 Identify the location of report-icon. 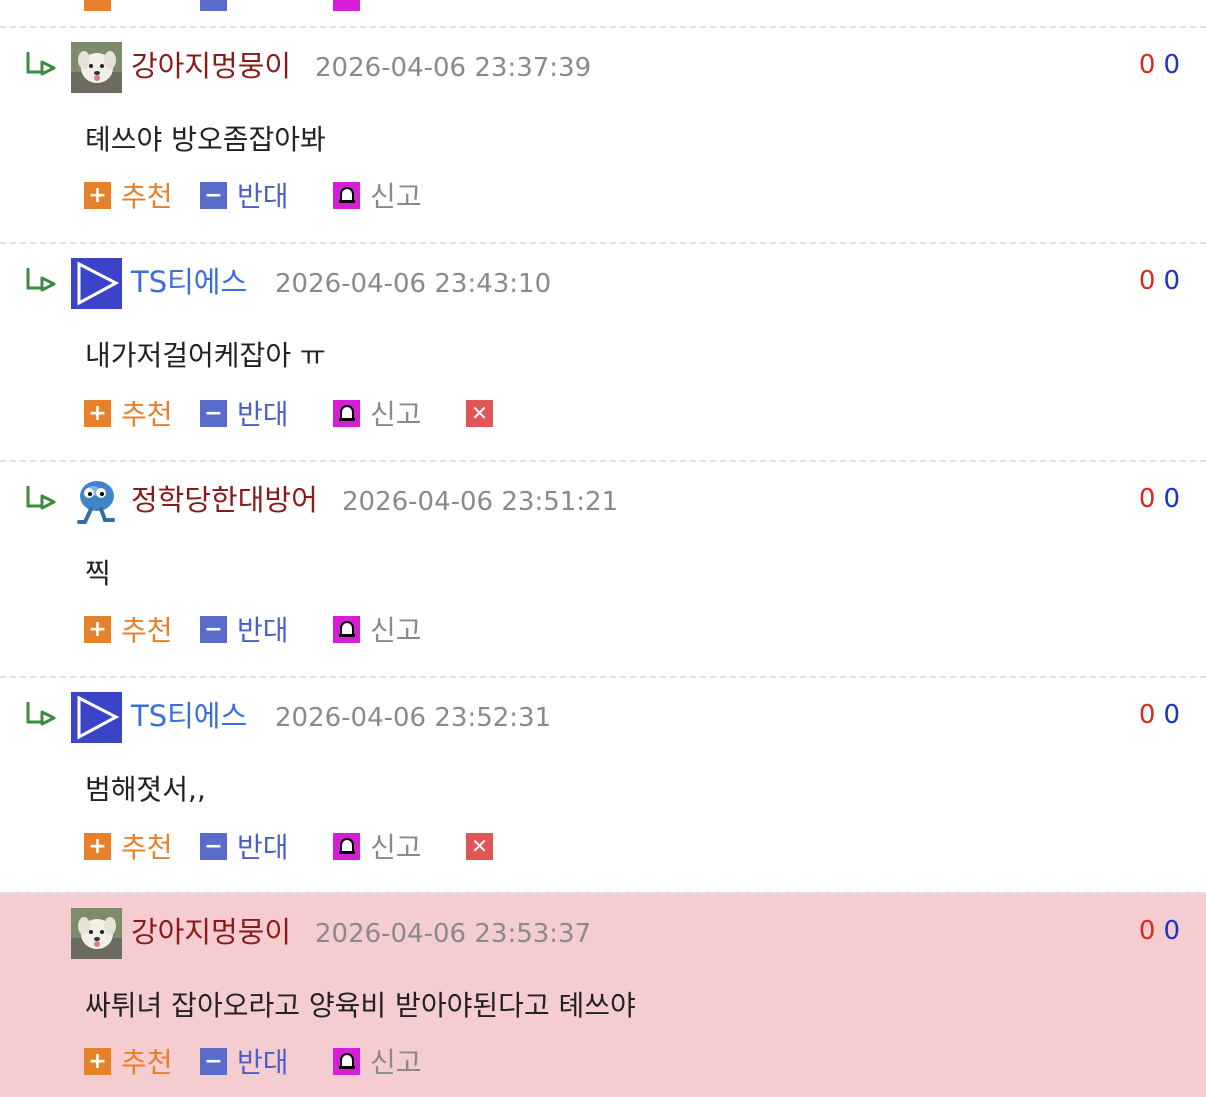
(346, 5).